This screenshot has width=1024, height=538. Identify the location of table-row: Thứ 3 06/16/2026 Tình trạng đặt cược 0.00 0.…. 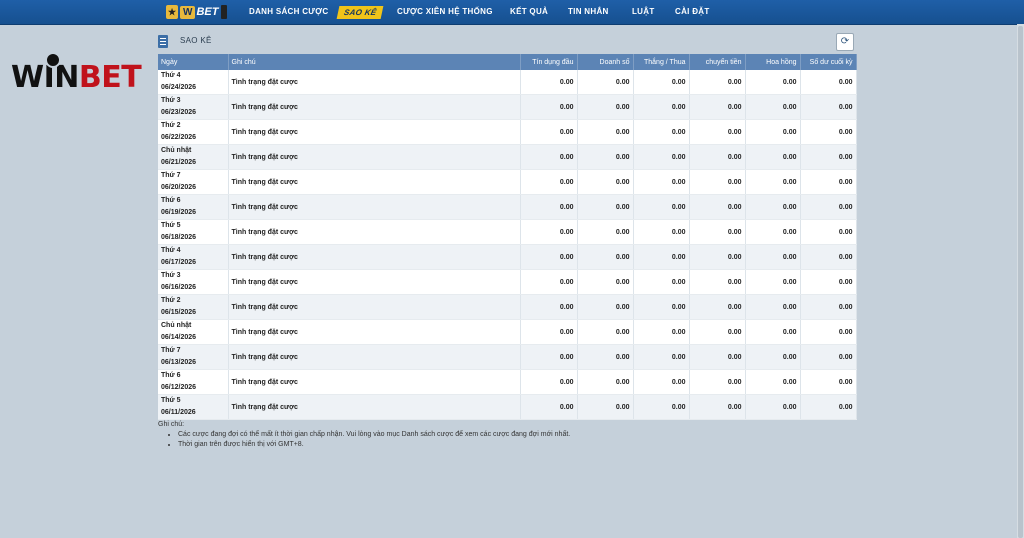
(507, 282).